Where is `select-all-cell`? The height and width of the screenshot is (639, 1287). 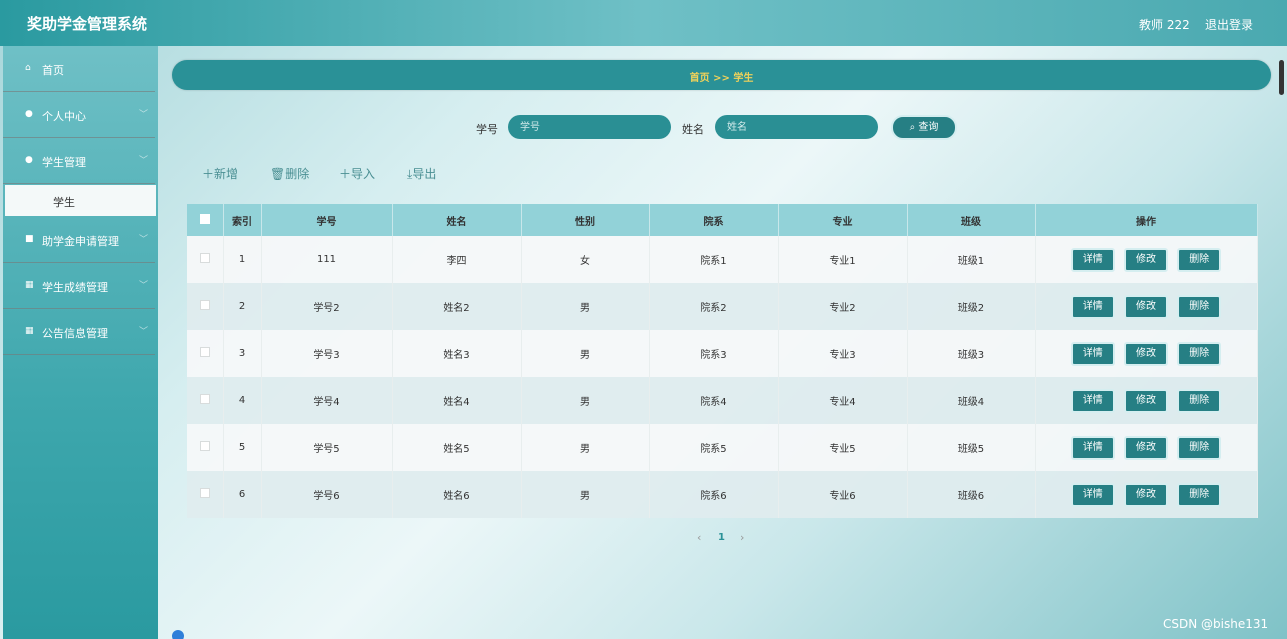
select-all-cell is located at coordinates (205, 220).